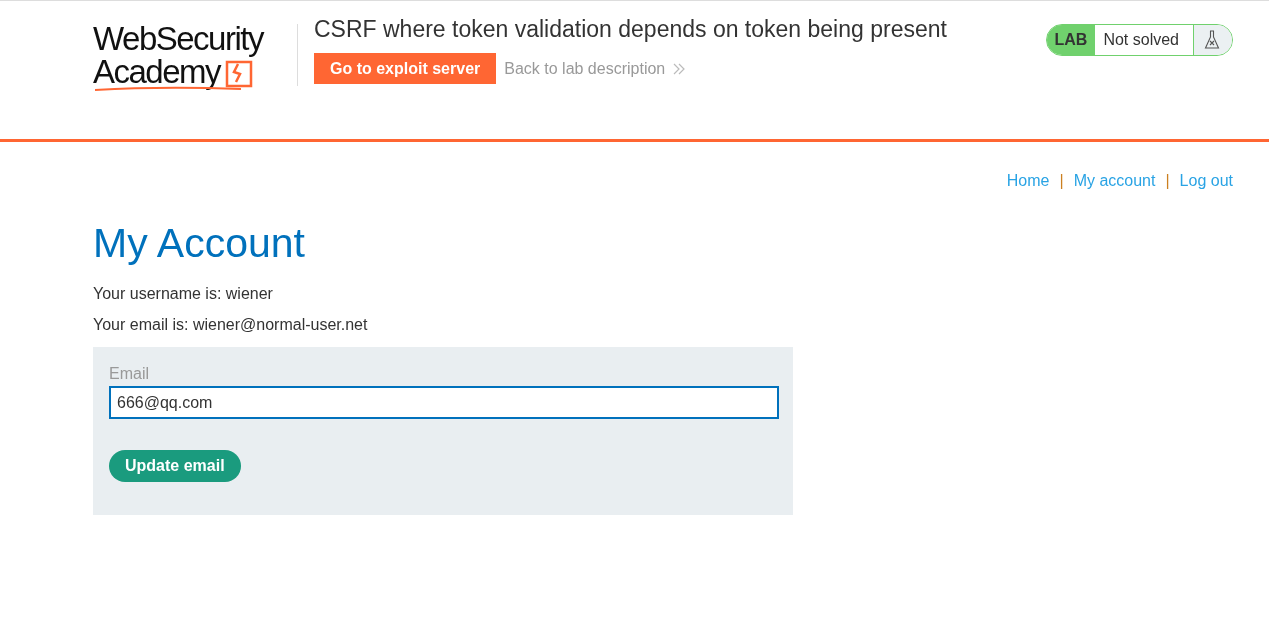 The height and width of the screenshot is (633, 1269). What do you see at coordinates (585, 68) in the screenshot?
I see `back-link: Back to lab description` at bounding box center [585, 68].